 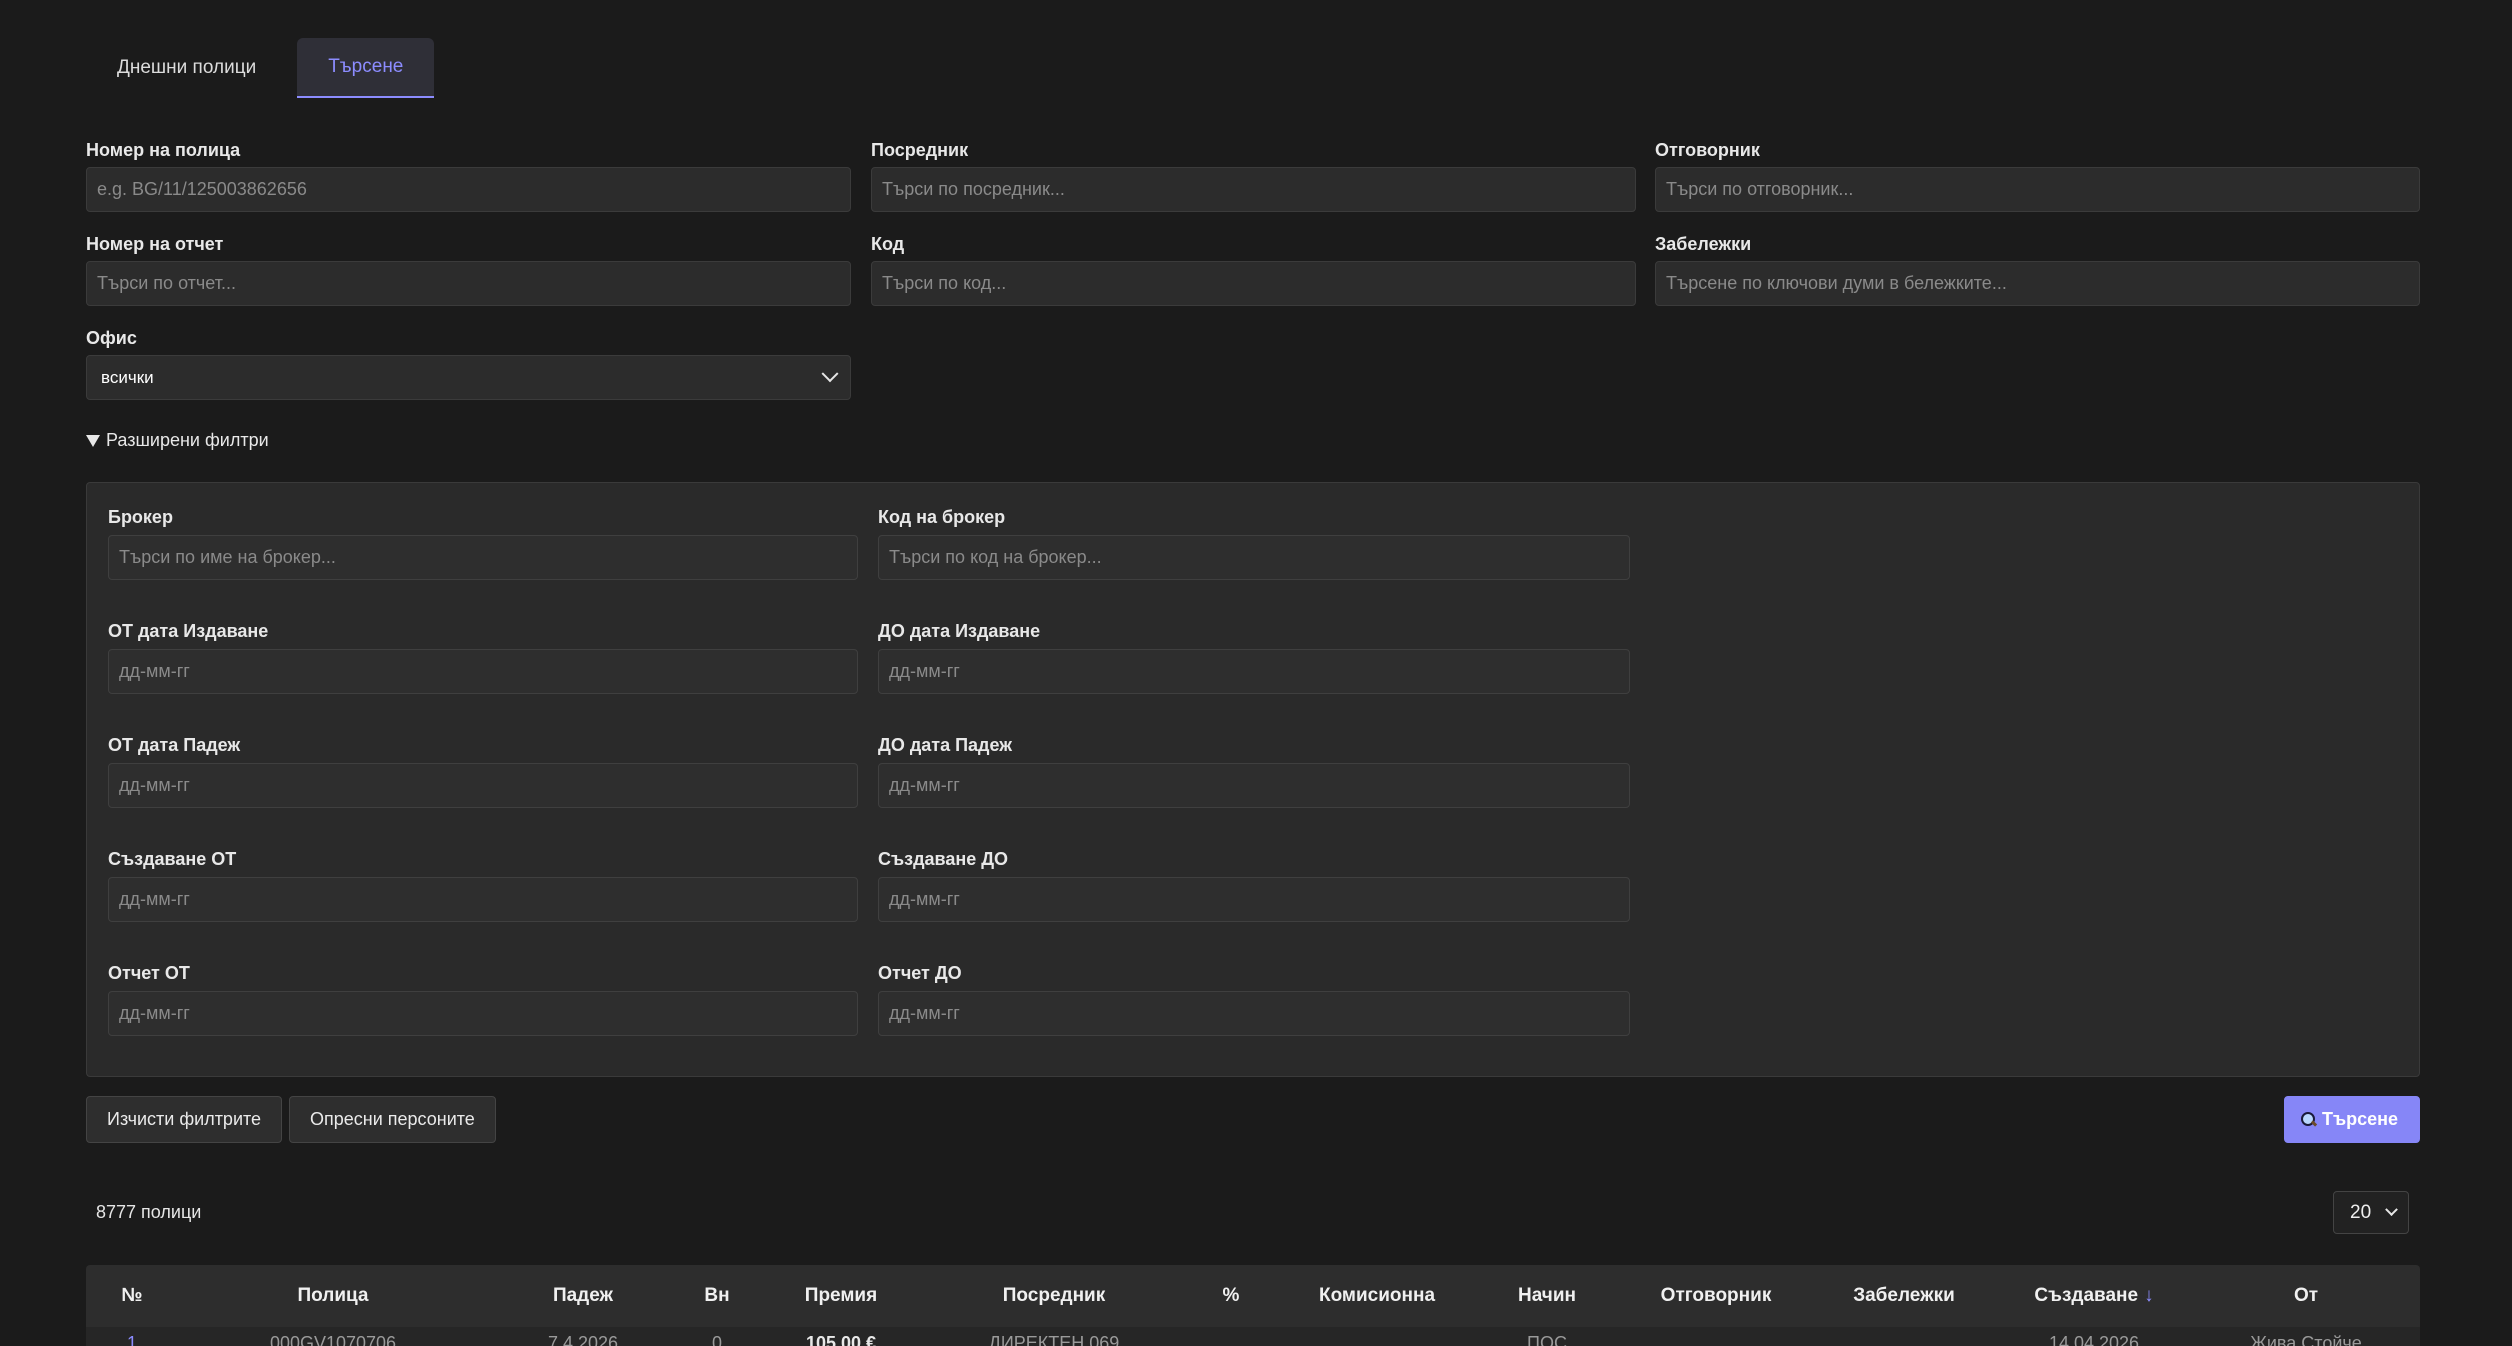 I want to click on row-cell-policy: 000GV1070706, so click(x=333, y=1339).